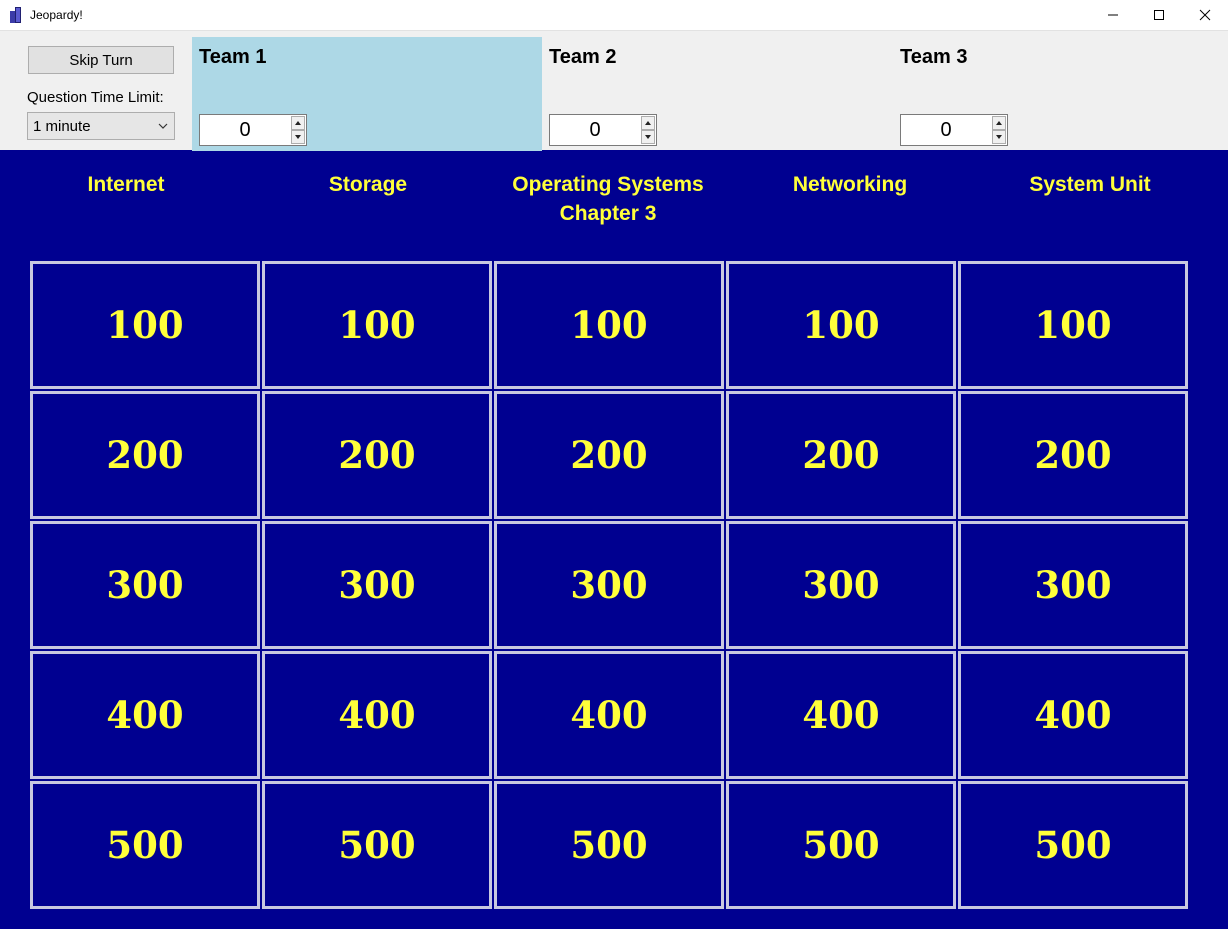  Describe the element at coordinates (609, 845) in the screenshot. I see `question-tile-operating-systems-500: 500` at that location.